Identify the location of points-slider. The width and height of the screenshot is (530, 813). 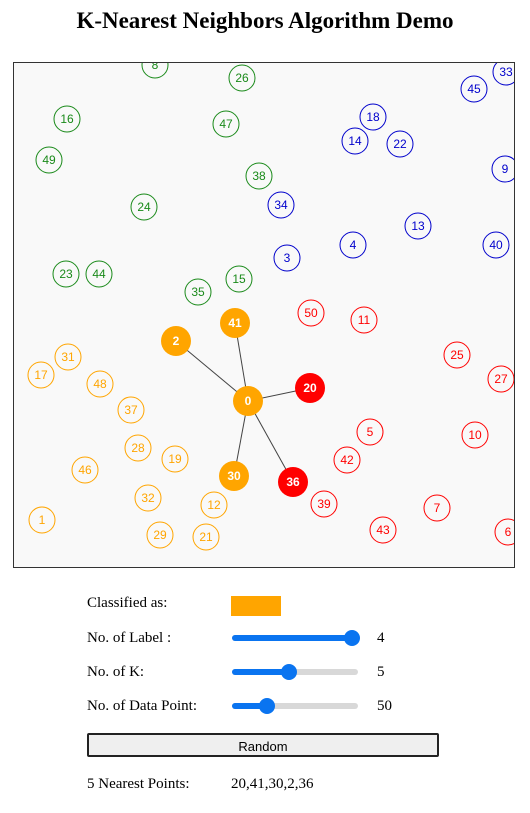
(295, 706).